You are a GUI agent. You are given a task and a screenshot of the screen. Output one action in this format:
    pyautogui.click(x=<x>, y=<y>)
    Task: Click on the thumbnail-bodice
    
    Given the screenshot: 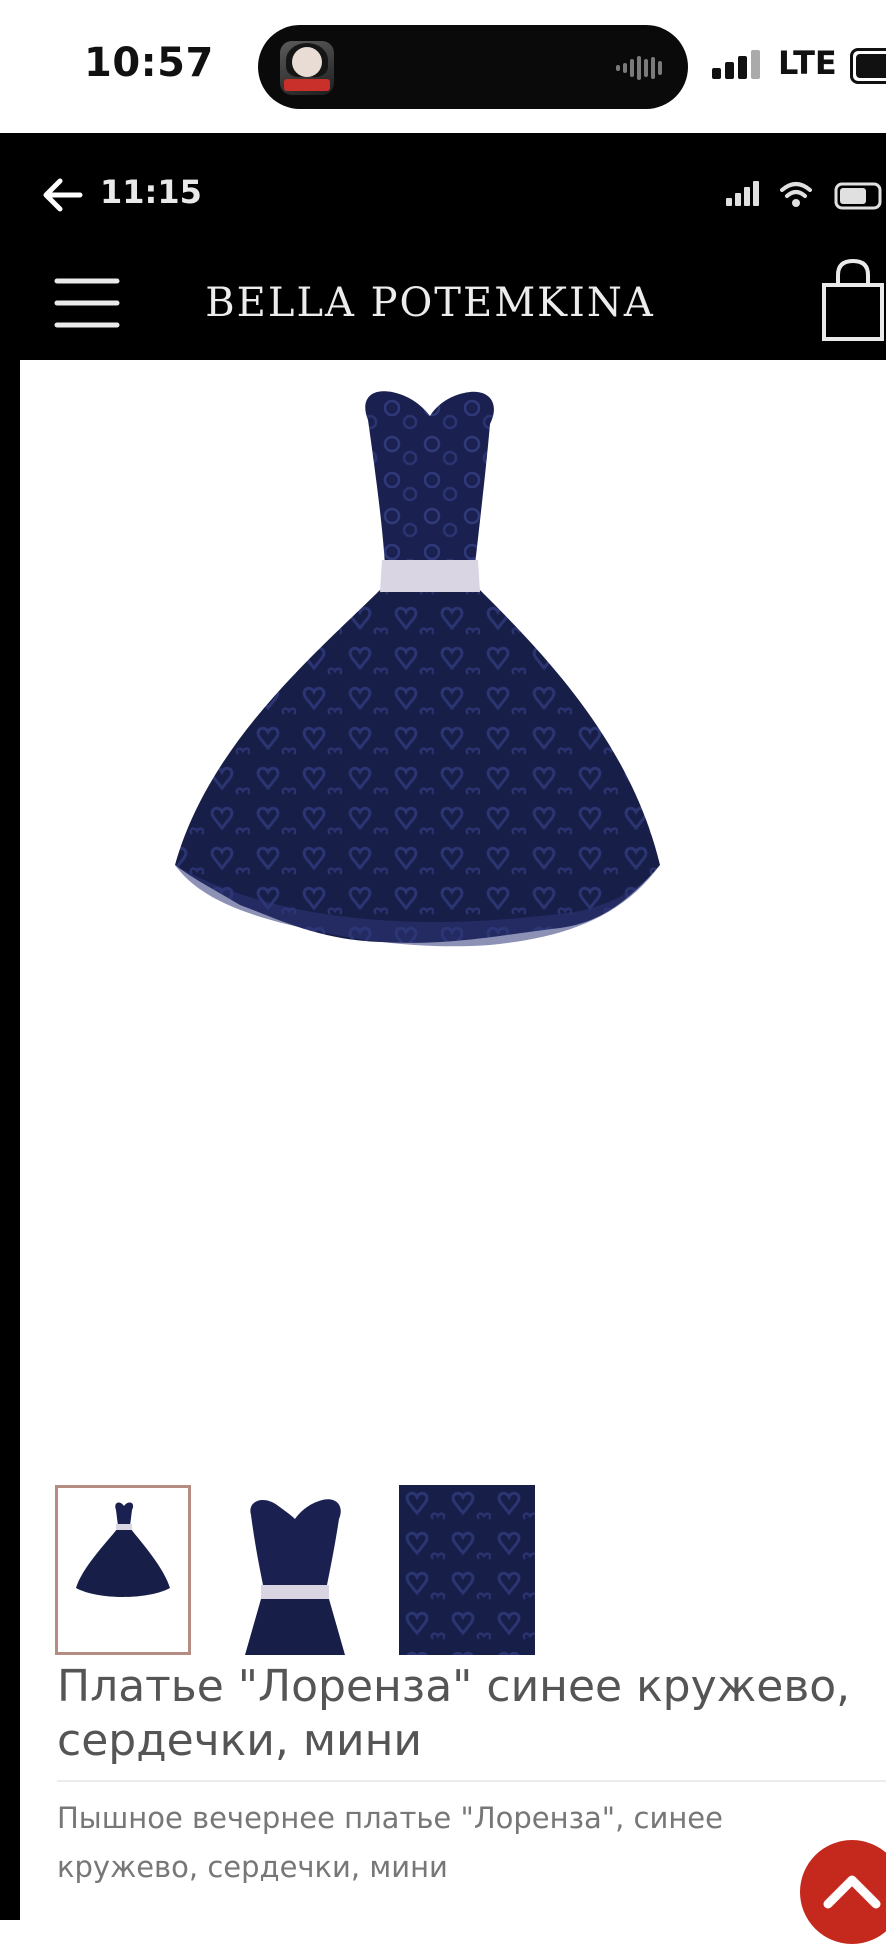 What is the action you would take?
    pyautogui.click(x=295, y=1570)
    